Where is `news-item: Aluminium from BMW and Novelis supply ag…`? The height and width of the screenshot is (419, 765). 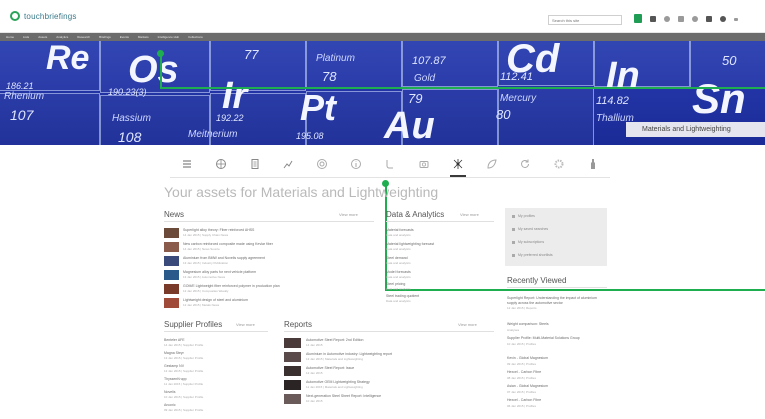
news-item: Aluminium from BMW and Novelis supply ag… is located at coordinates (269, 262).